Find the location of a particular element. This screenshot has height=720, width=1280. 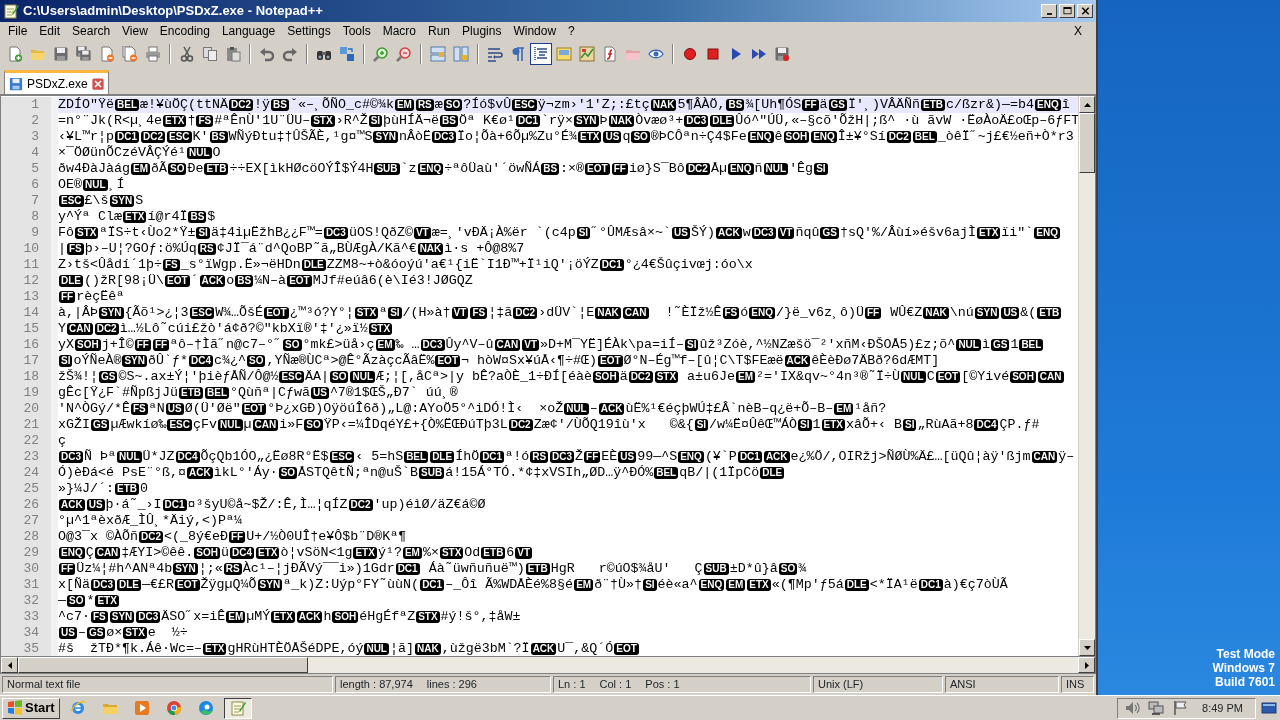

stop-icon is located at coordinates (713, 54).